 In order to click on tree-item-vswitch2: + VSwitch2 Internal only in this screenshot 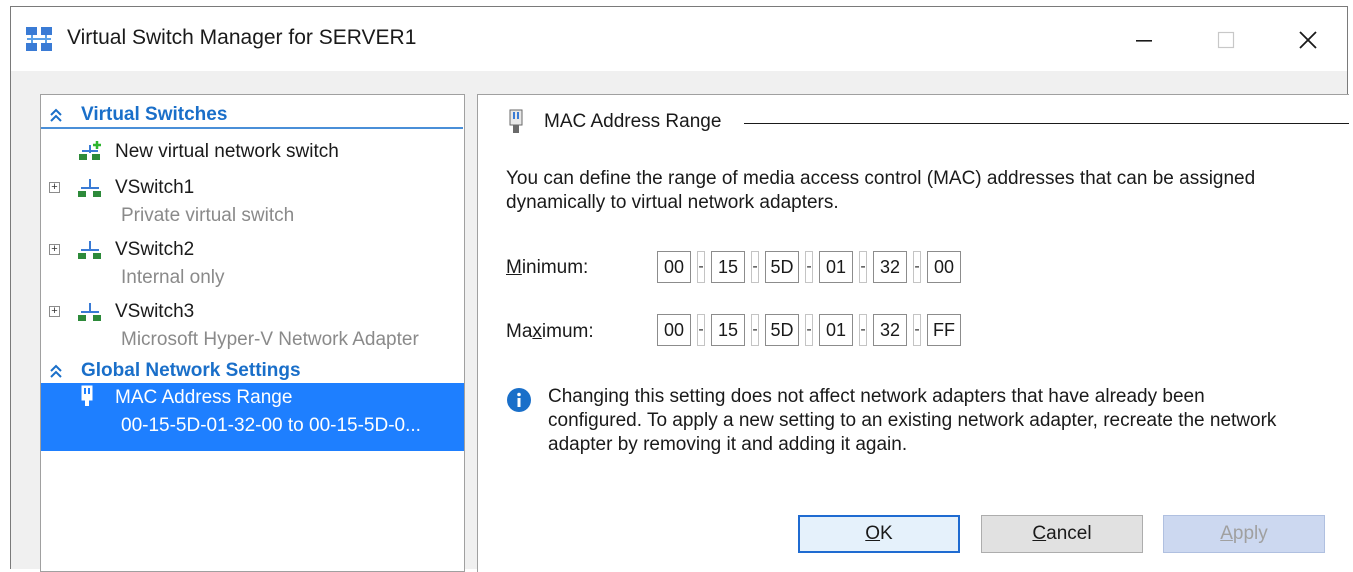, I will do `click(252, 263)`.